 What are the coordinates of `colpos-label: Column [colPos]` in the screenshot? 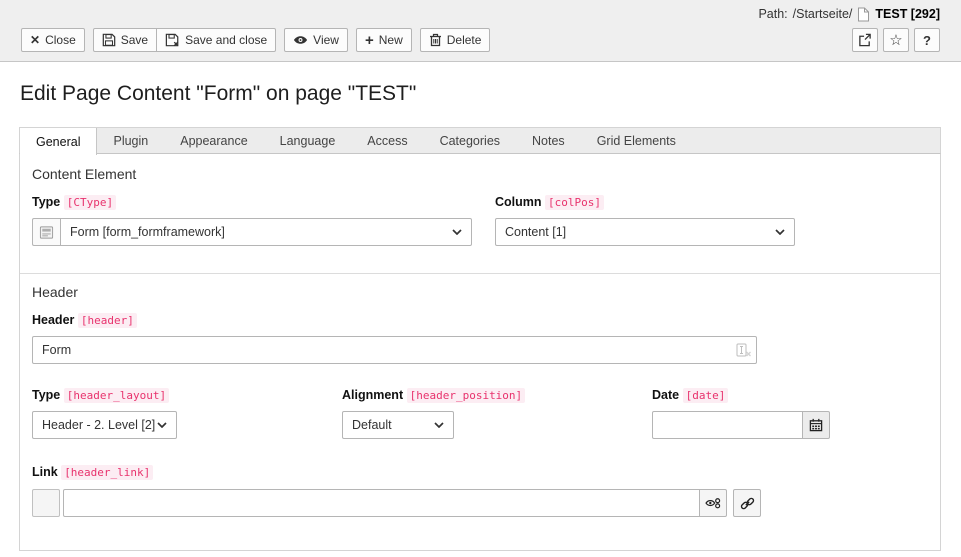 It's located at (645, 202).